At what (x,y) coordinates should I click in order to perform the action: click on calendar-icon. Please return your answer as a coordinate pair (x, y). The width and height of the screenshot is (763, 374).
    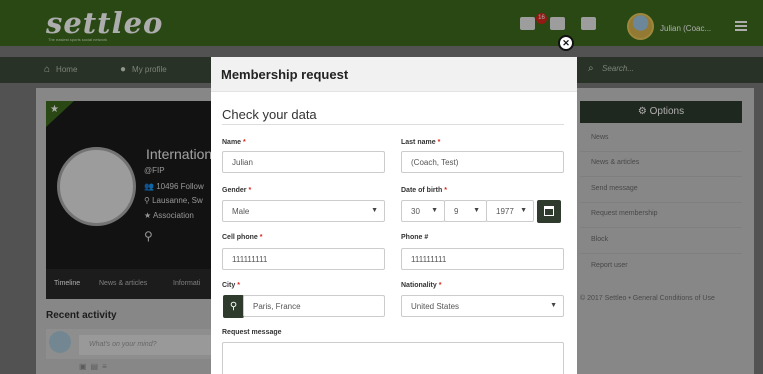
    Looking at the image, I should click on (549, 211).